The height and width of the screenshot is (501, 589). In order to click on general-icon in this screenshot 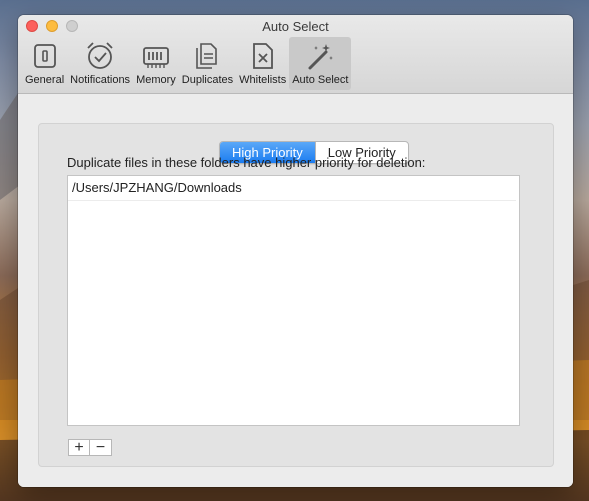, I will do `click(45, 56)`.